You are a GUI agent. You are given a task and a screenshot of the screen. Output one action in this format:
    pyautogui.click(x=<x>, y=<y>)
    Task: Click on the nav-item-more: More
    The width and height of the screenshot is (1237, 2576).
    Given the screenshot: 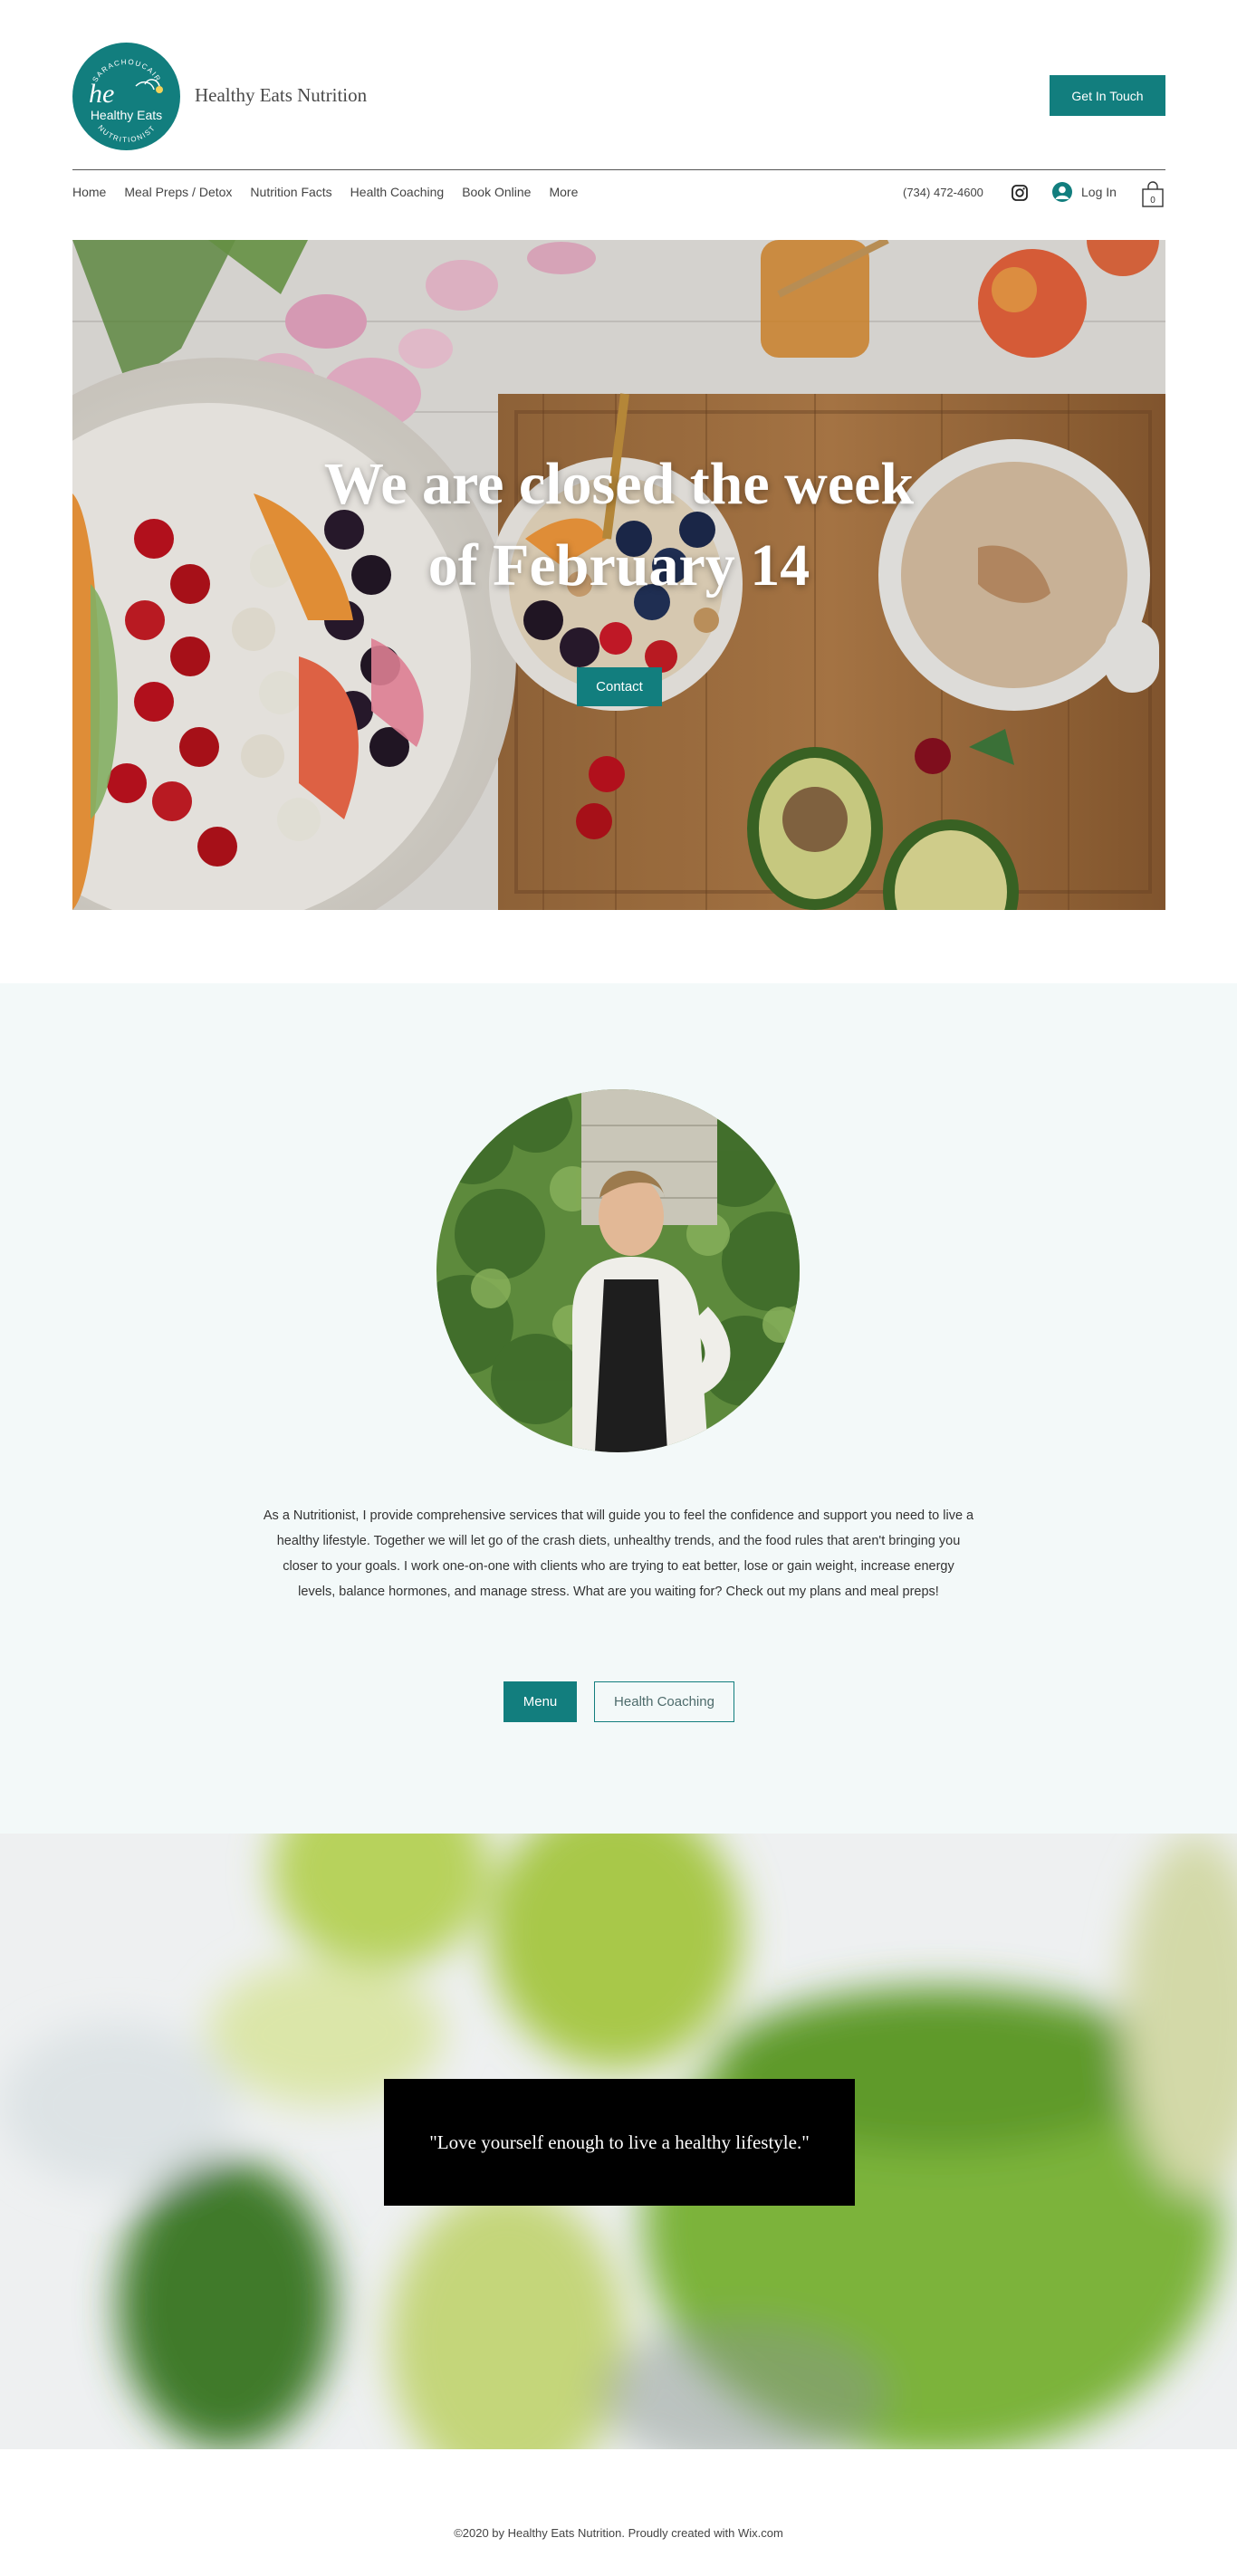 What is the action you would take?
    pyautogui.click(x=563, y=192)
    